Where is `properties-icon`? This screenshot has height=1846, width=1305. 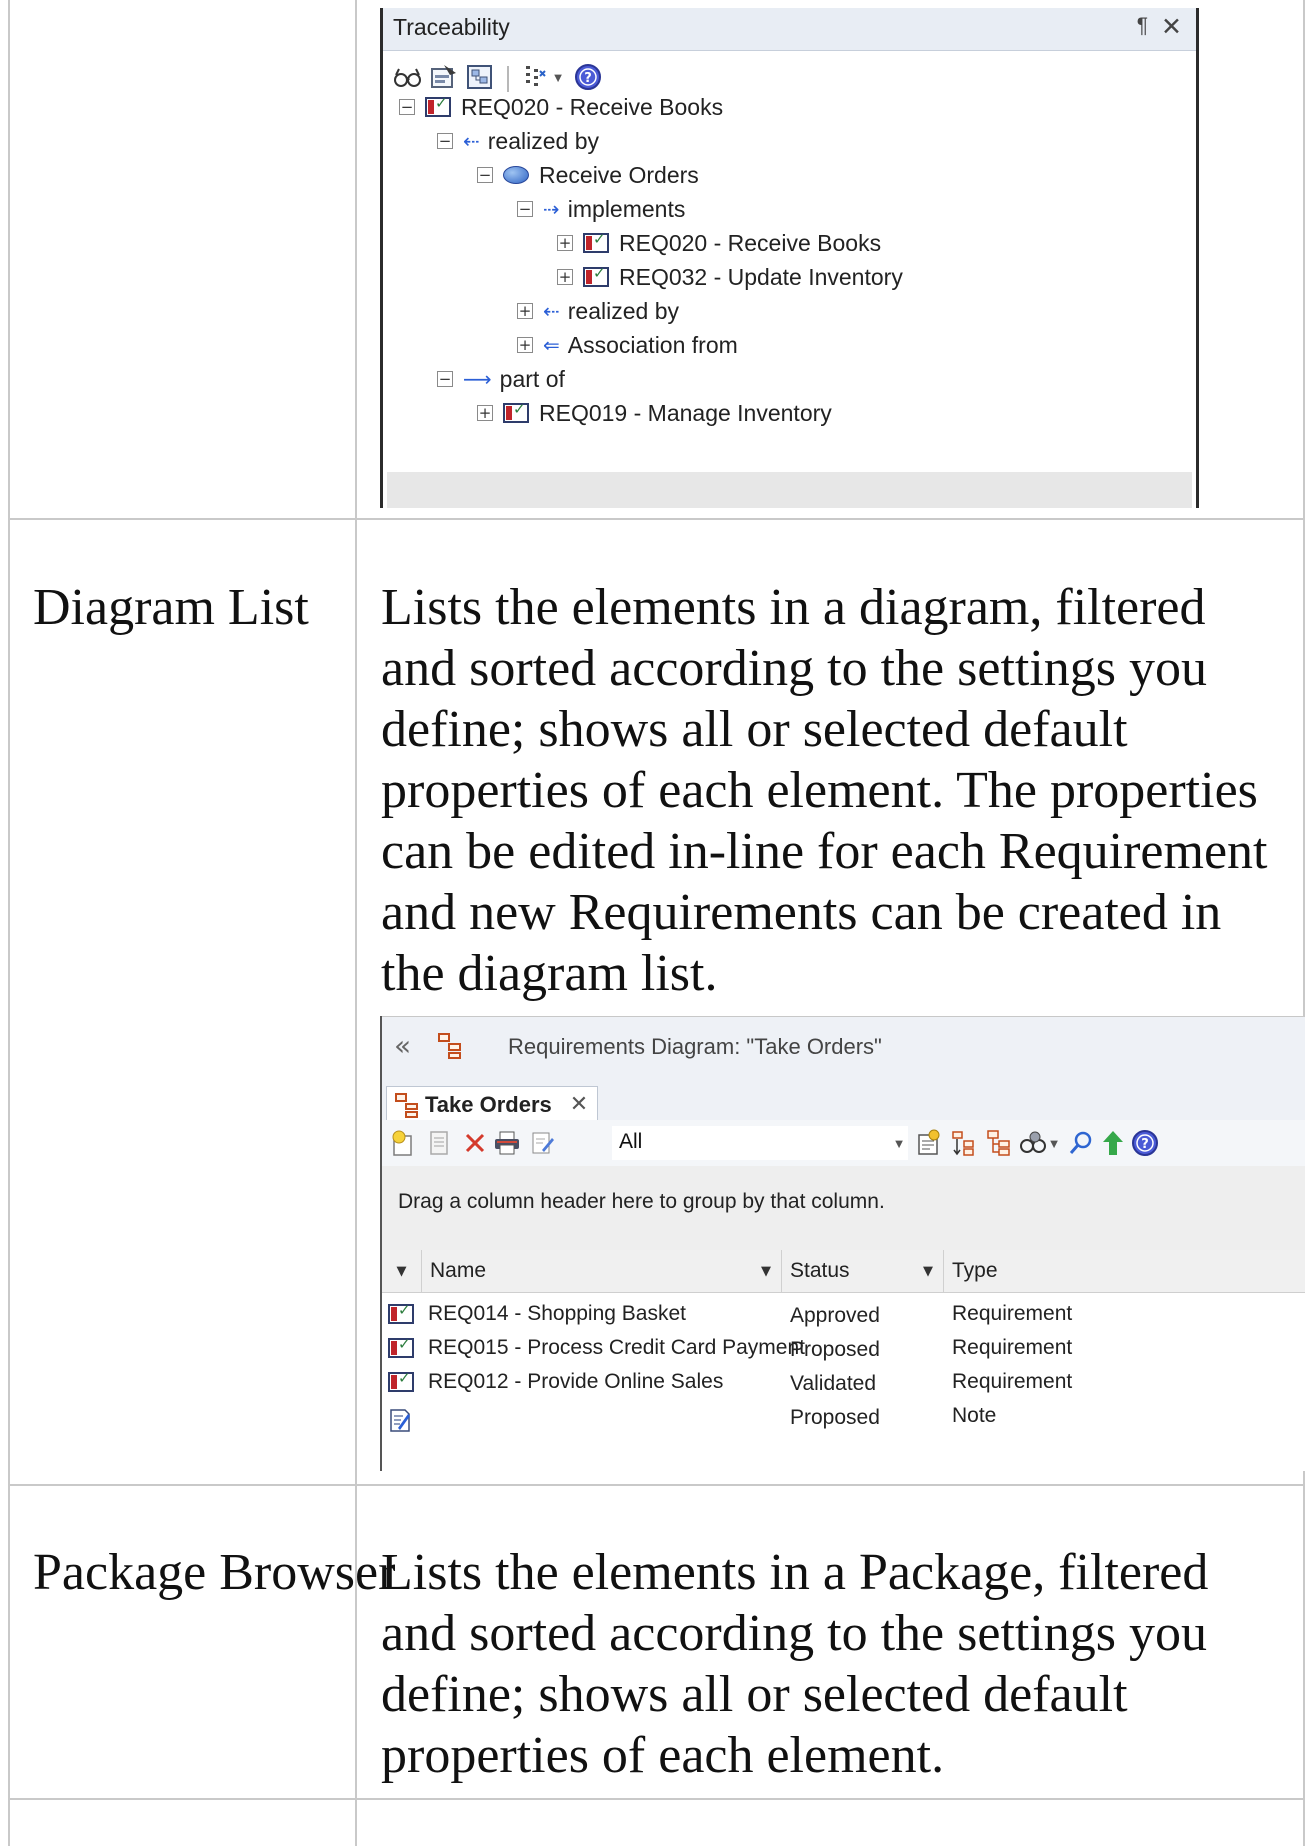 properties-icon is located at coordinates (929, 1143).